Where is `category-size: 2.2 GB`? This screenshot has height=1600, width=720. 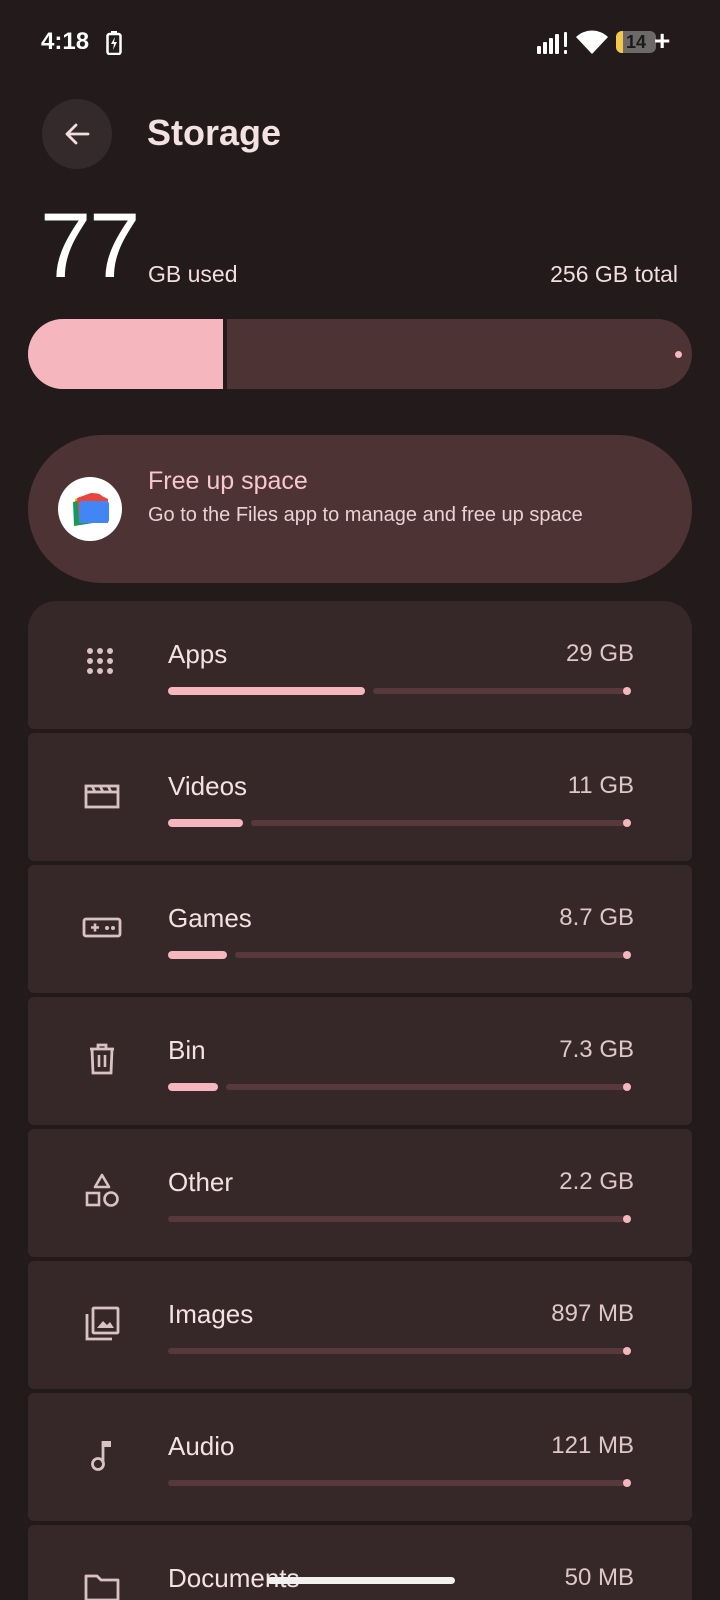
category-size: 2.2 GB is located at coordinates (596, 1181).